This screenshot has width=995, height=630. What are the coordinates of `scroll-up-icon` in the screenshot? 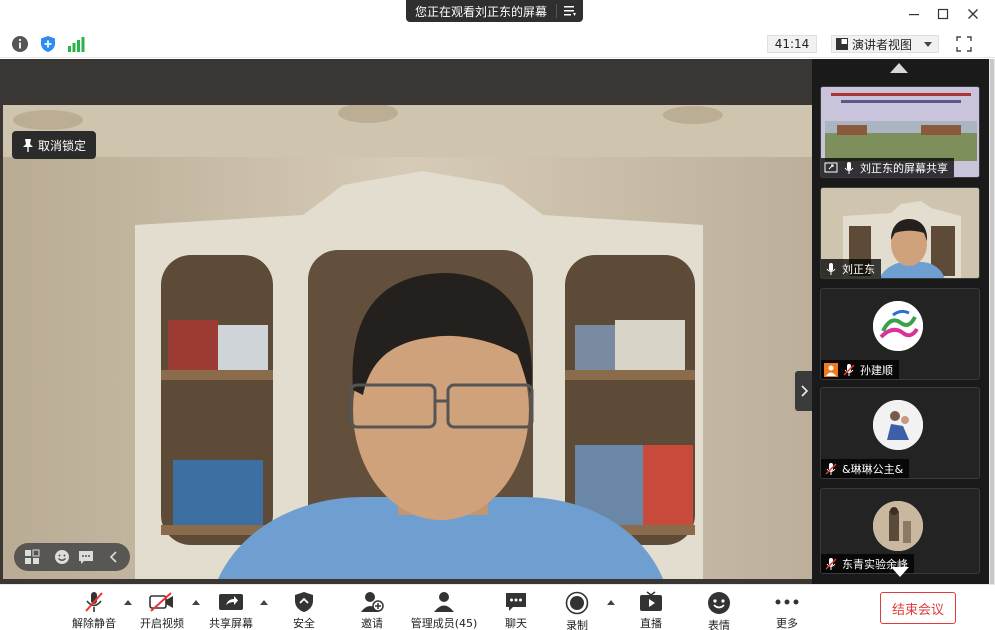 It's located at (899, 68).